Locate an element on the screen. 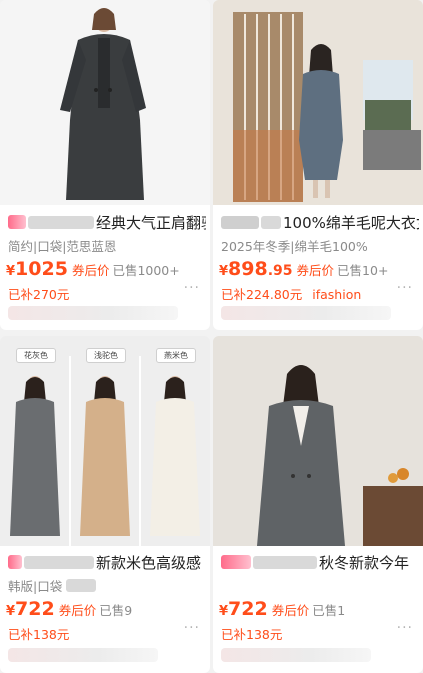  product-title: 新款米色高级感 is located at coordinates (107, 562).